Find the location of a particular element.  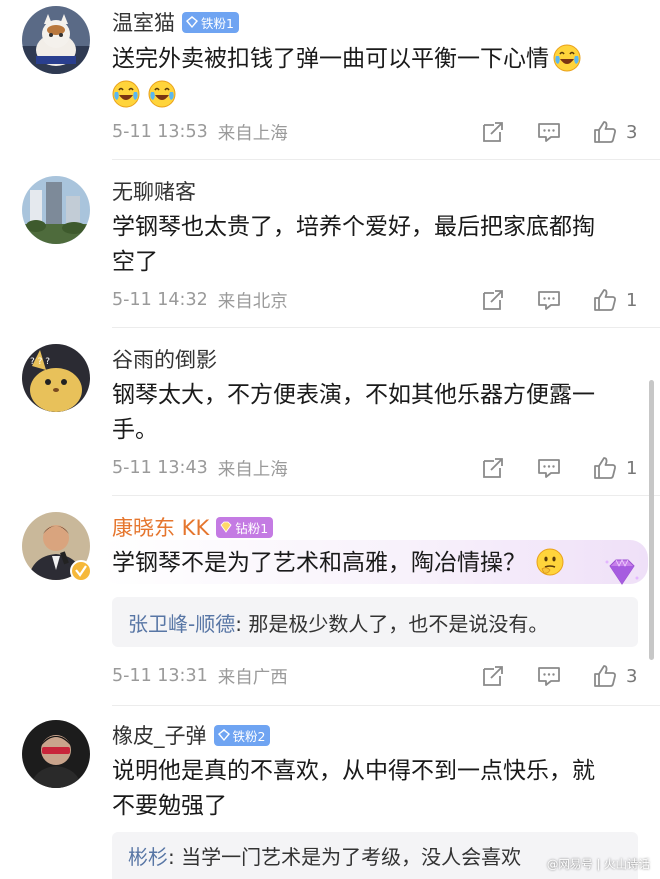

fan-badge: 钻粉1 is located at coordinates (245, 527).